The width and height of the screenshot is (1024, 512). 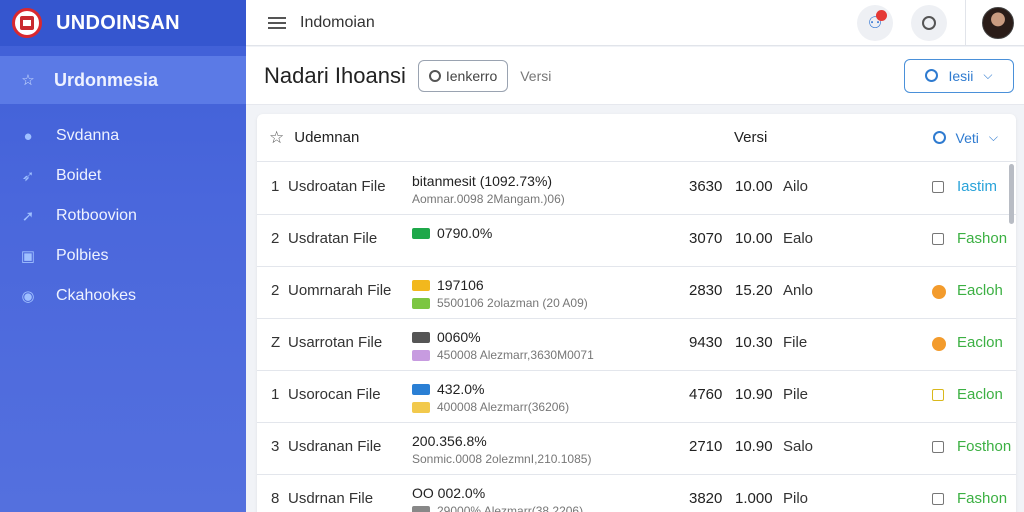 What do you see at coordinates (27, 23) in the screenshot?
I see `logo-icon` at bounding box center [27, 23].